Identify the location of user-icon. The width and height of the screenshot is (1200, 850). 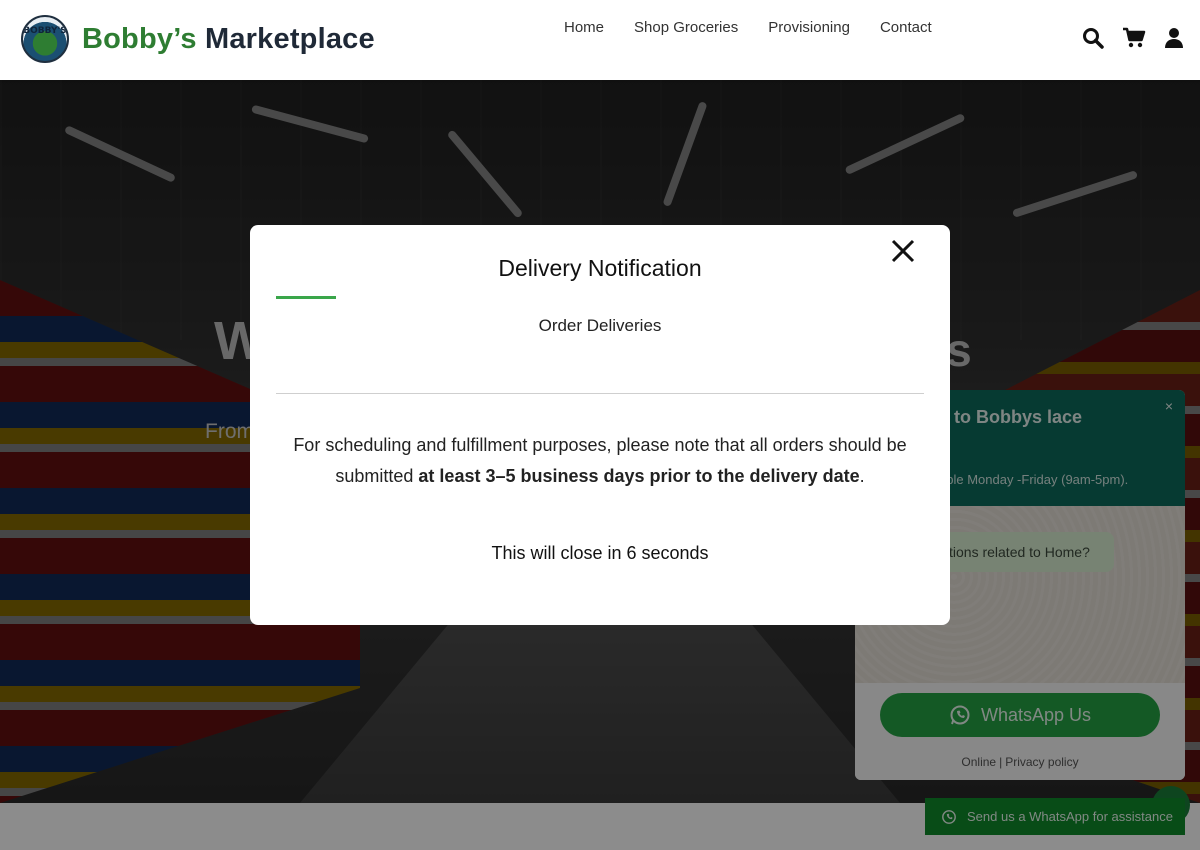
(1174, 38).